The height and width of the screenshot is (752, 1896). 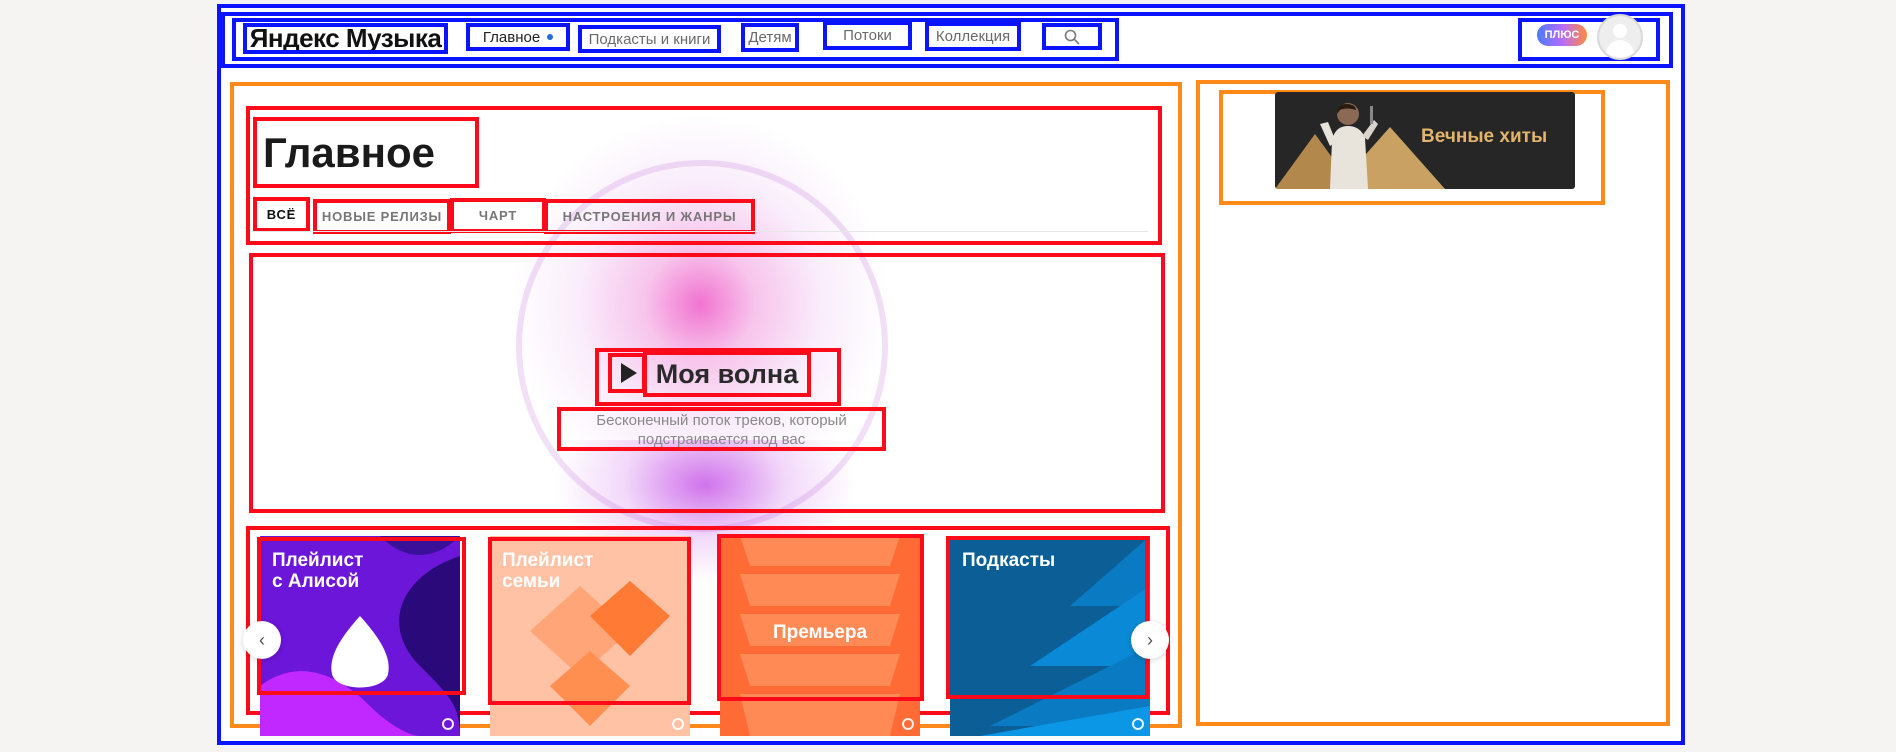 I want to click on tab-all: ВСЁ, so click(x=281, y=214).